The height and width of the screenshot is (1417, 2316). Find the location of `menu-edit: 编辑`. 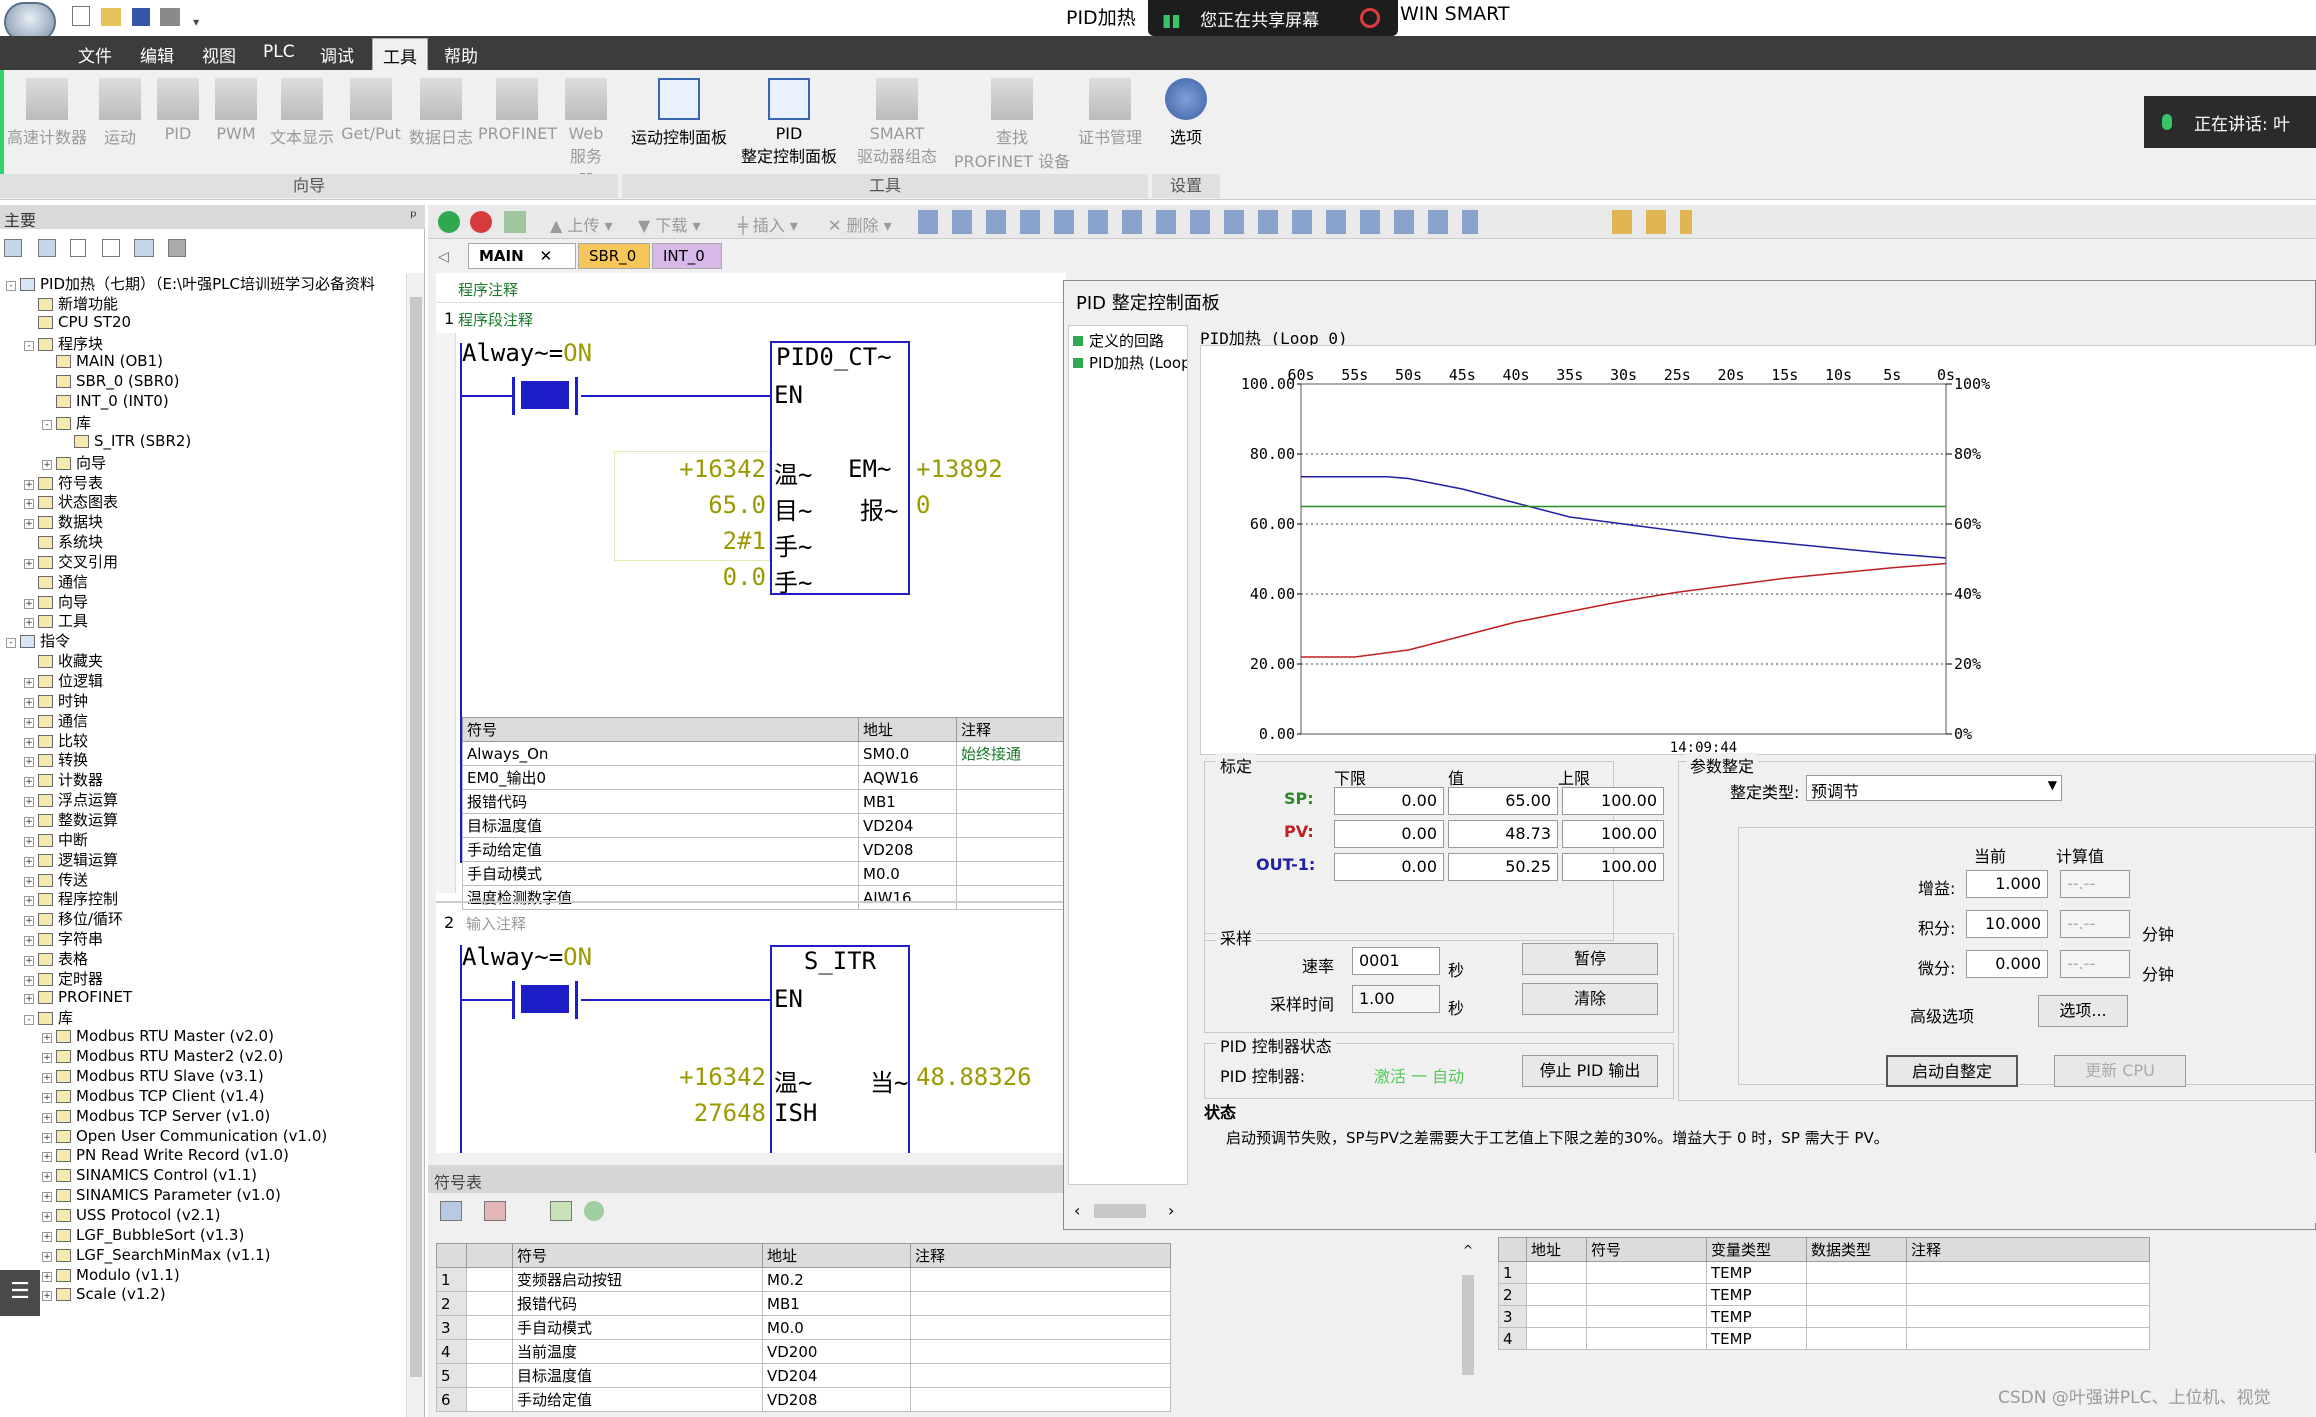

menu-edit: 编辑 is located at coordinates (157, 54).